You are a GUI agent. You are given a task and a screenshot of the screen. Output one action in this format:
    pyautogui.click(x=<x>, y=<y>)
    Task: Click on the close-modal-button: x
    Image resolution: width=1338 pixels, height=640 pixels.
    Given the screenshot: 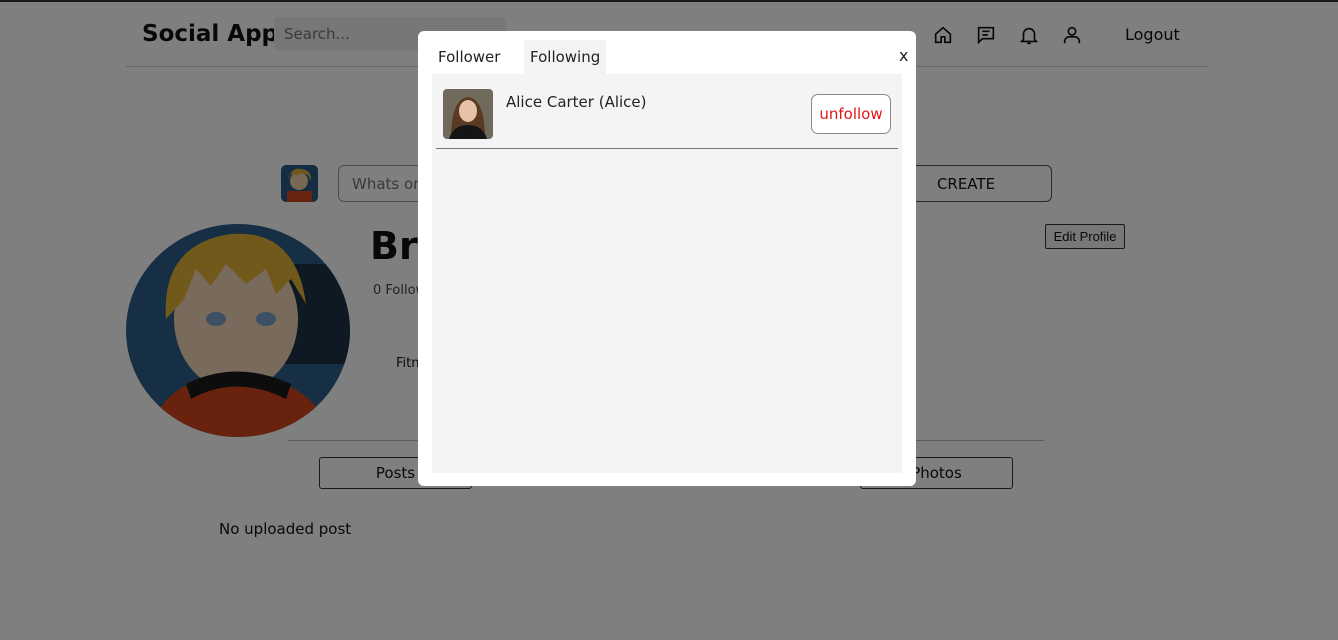 What is the action you would take?
    pyautogui.click(x=903, y=55)
    